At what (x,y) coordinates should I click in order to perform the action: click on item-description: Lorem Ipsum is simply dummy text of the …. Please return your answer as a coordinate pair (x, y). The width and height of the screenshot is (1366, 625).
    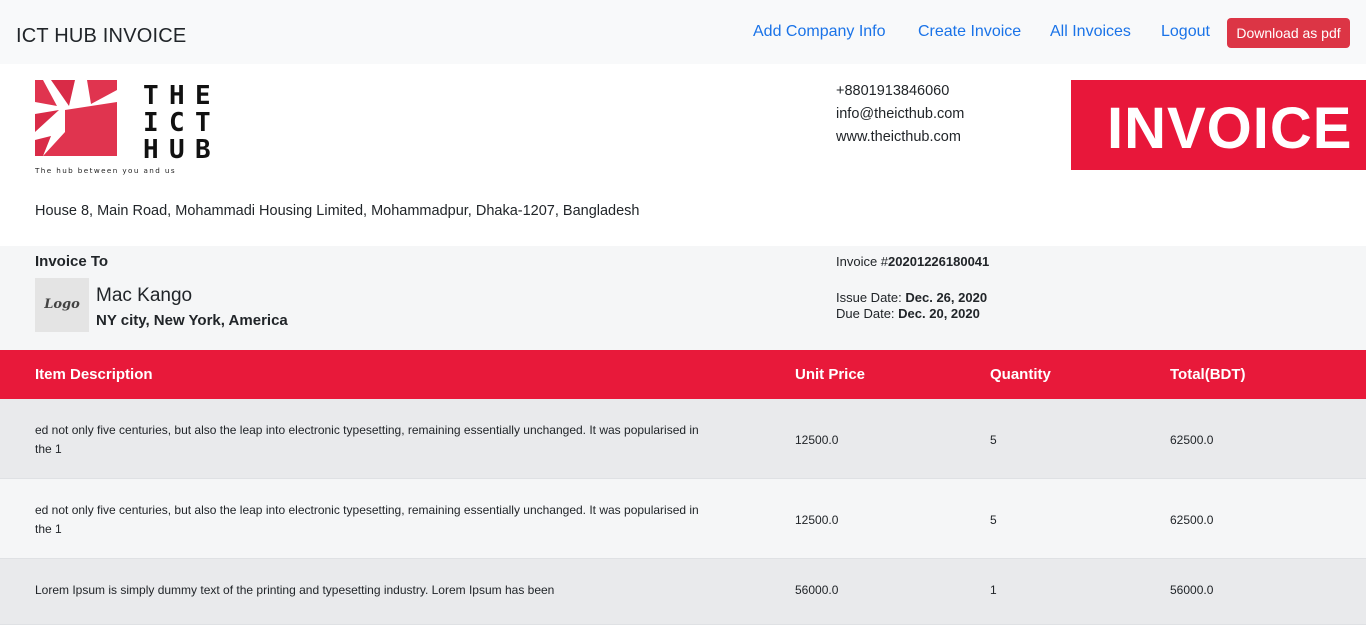
    Looking at the image, I should click on (402, 590).